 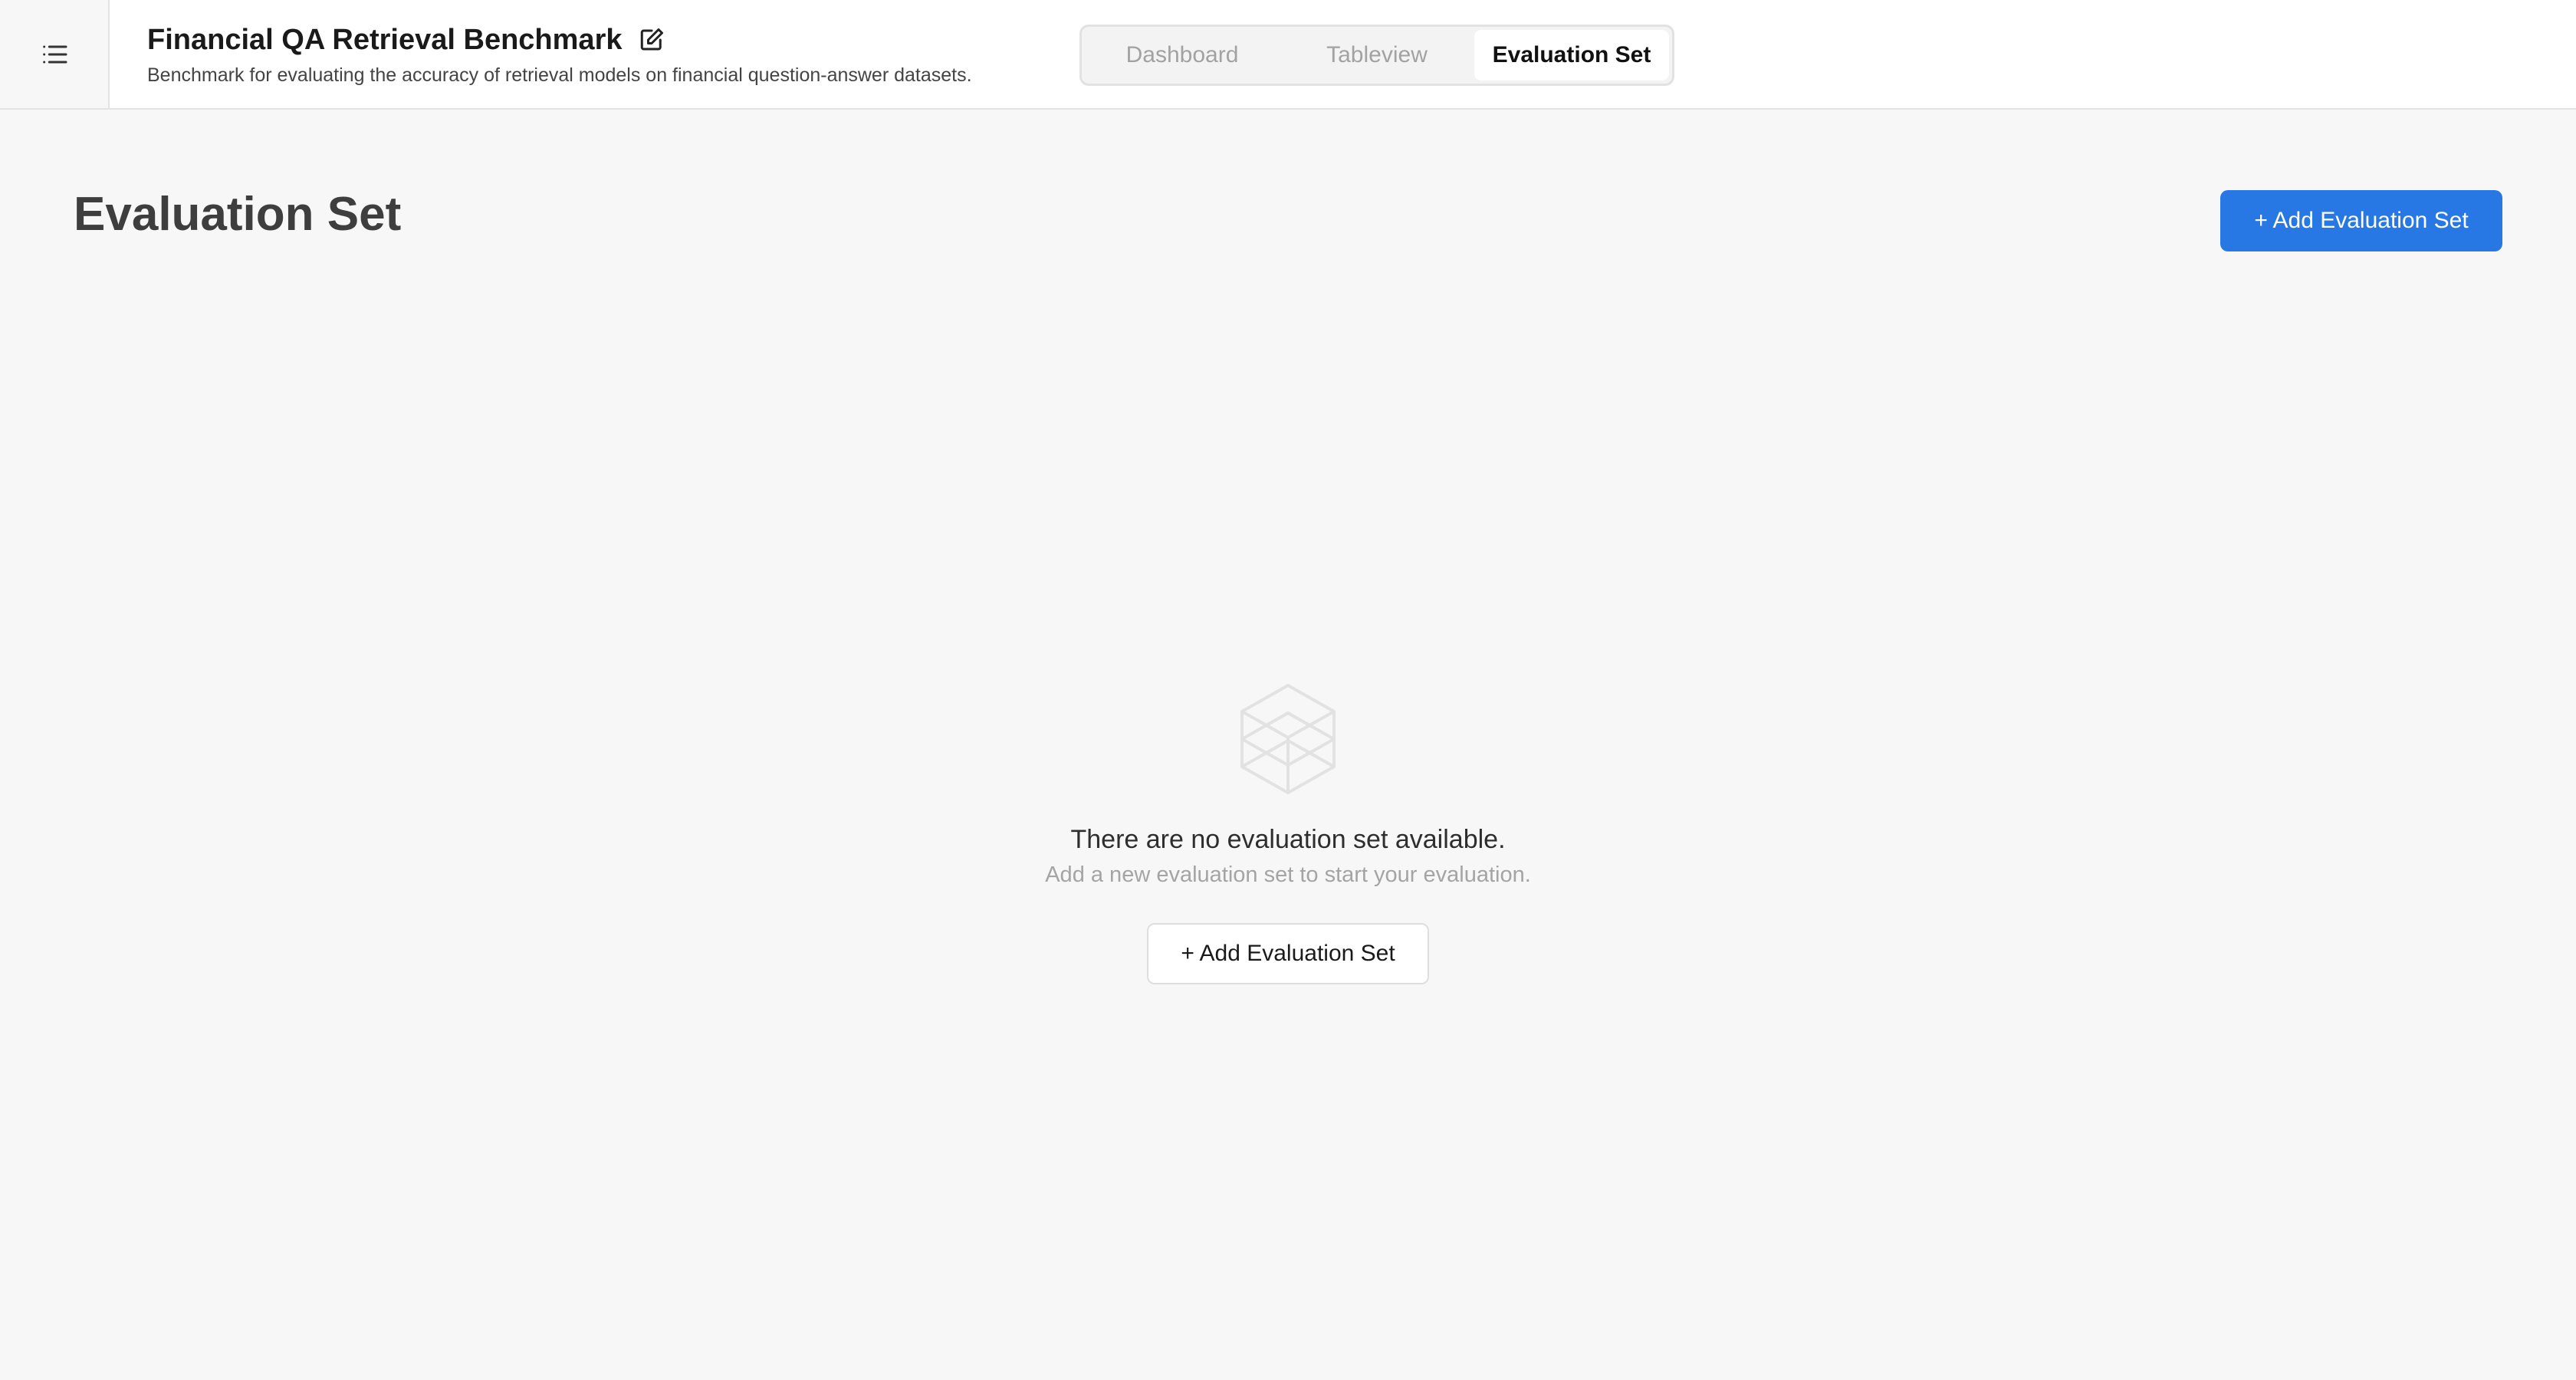 What do you see at coordinates (1571, 55) in the screenshot?
I see `tab-evaluation-set: Evaluation Set` at bounding box center [1571, 55].